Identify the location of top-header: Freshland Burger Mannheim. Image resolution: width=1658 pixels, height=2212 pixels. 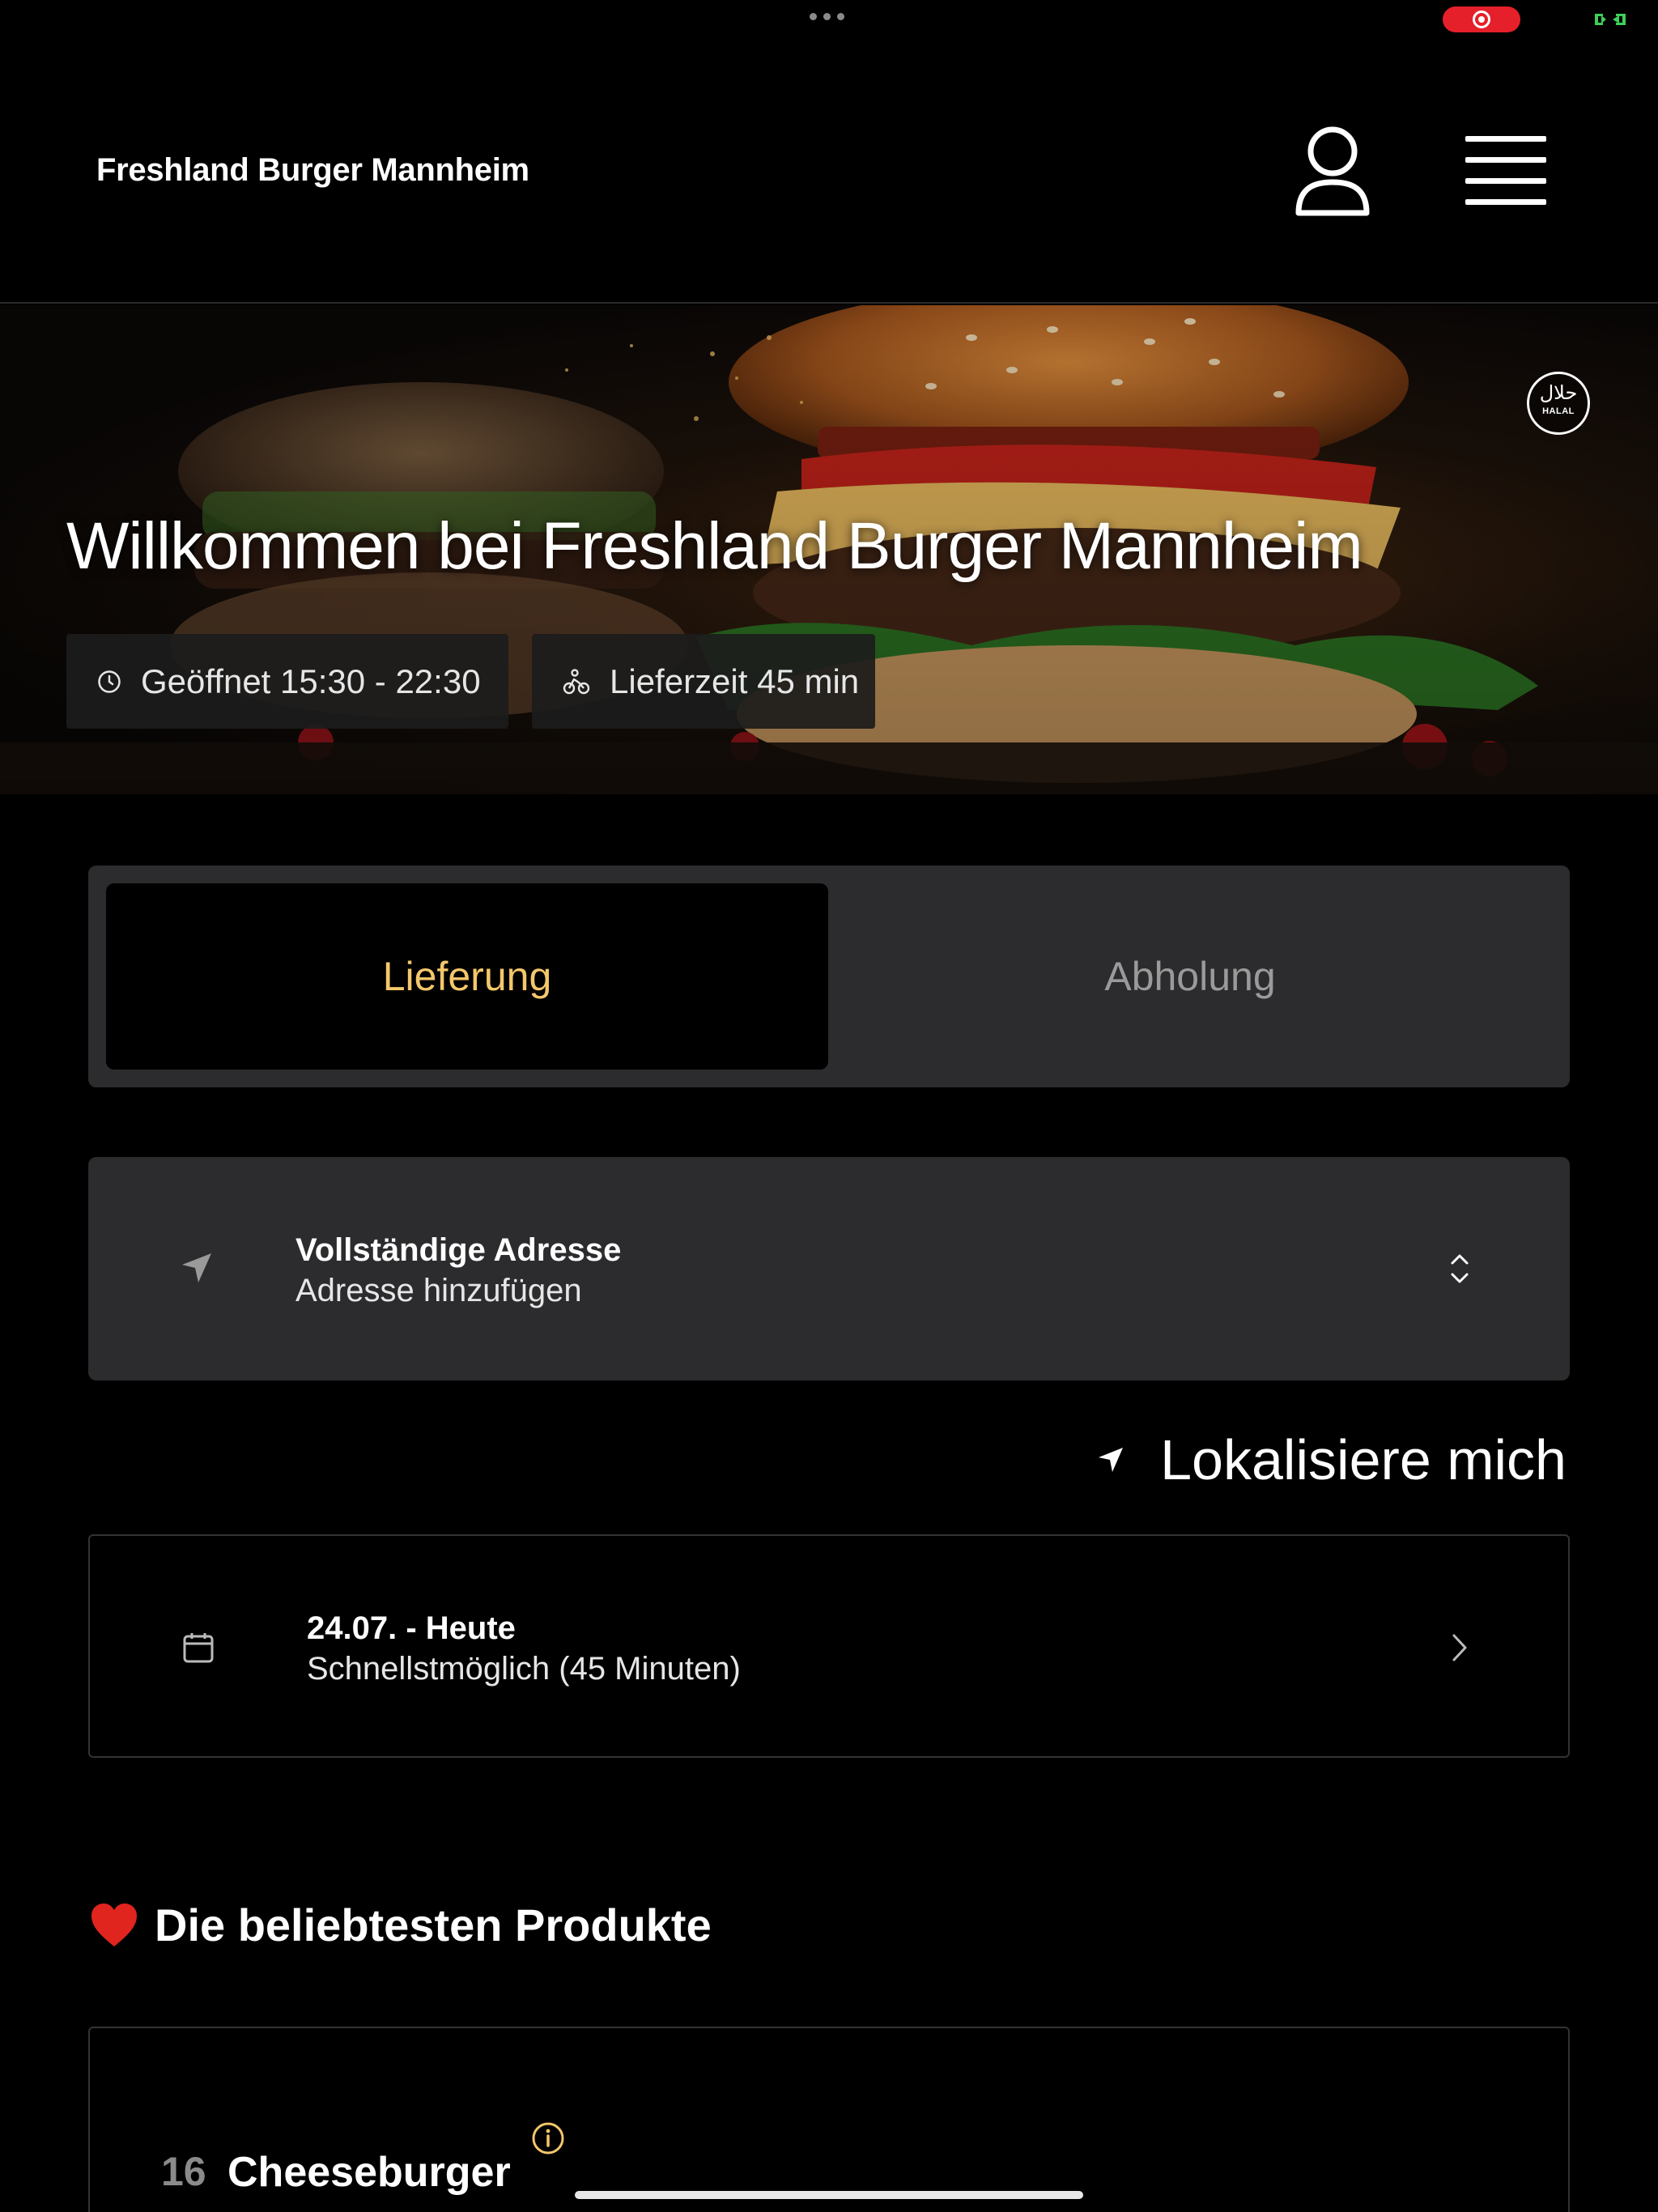
(829, 152).